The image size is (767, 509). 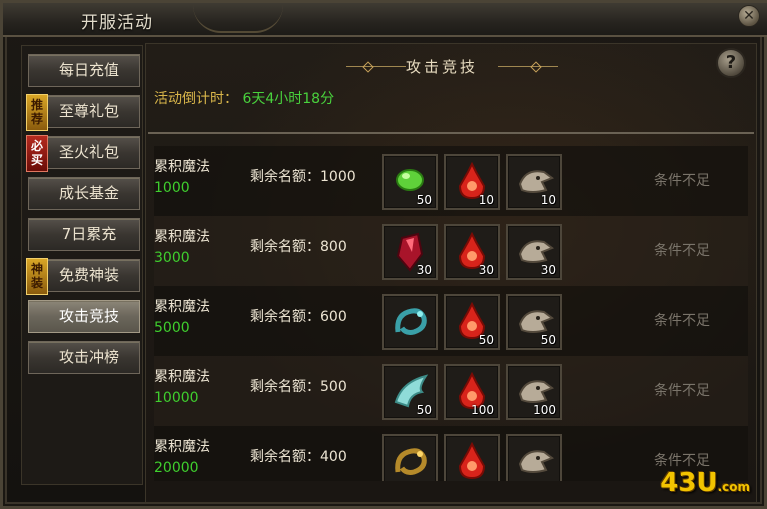 What do you see at coordinates (410, 252) in the screenshot?
I see `red-crystal-icon: 30` at bounding box center [410, 252].